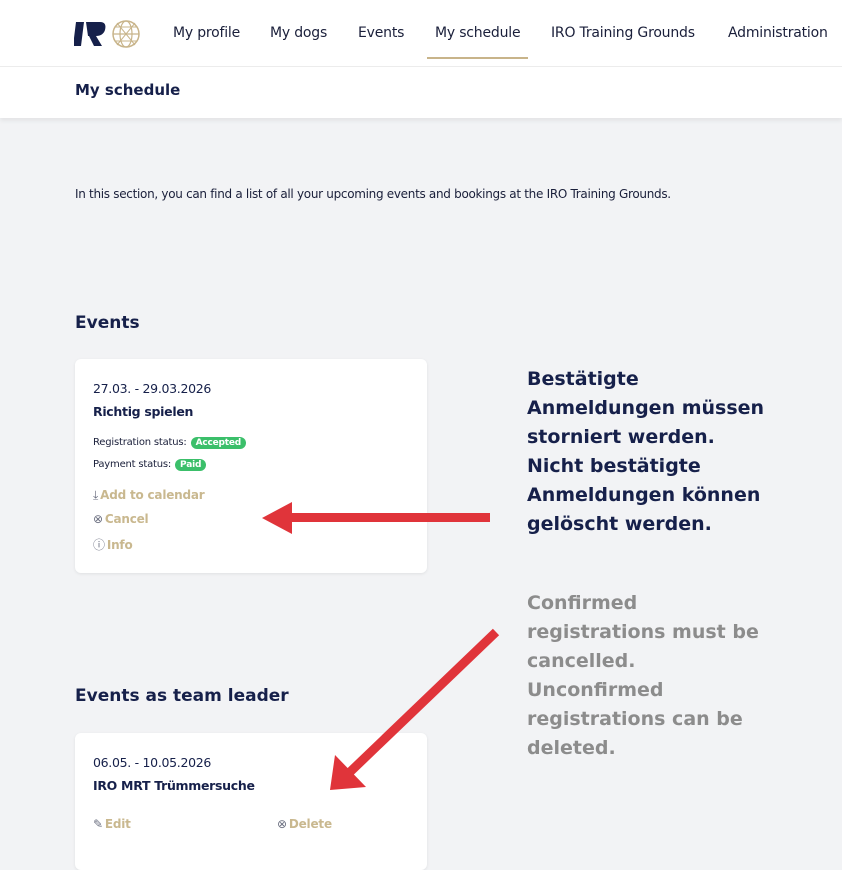 The width and height of the screenshot is (842, 870). Describe the element at coordinates (415, 709) in the screenshot. I see `arrow-to-delete` at that location.